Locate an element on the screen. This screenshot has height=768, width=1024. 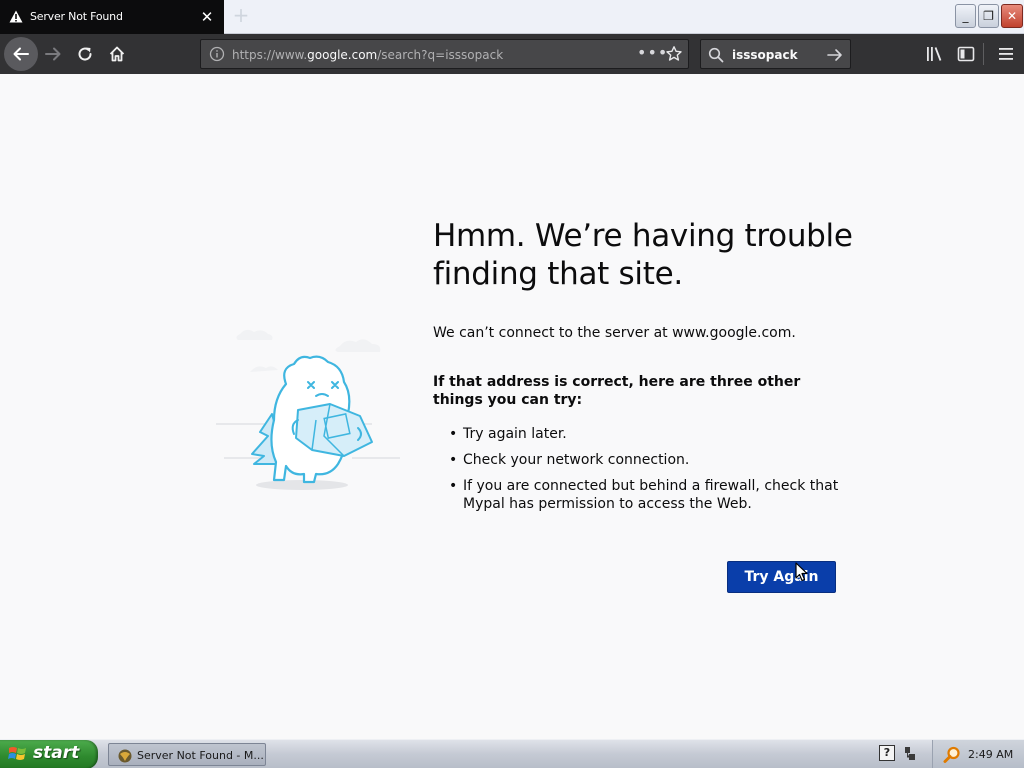
forward-button is located at coordinates (53, 54).